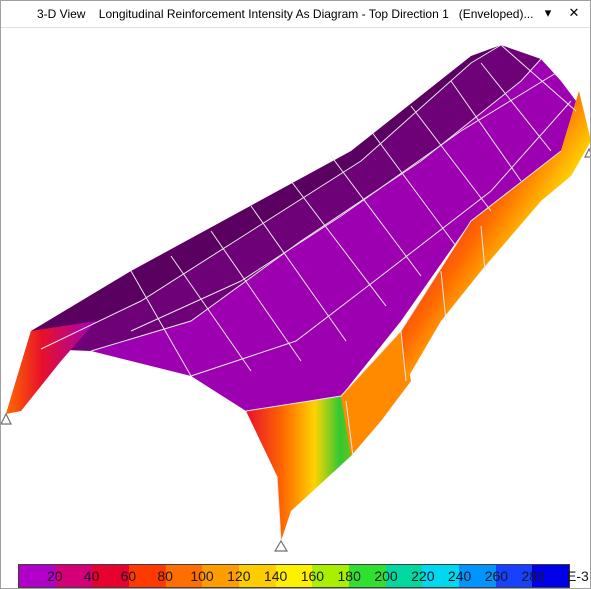 The width and height of the screenshot is (591, 589). I want to click on legend-tick-label: 80, so click(165, 576).